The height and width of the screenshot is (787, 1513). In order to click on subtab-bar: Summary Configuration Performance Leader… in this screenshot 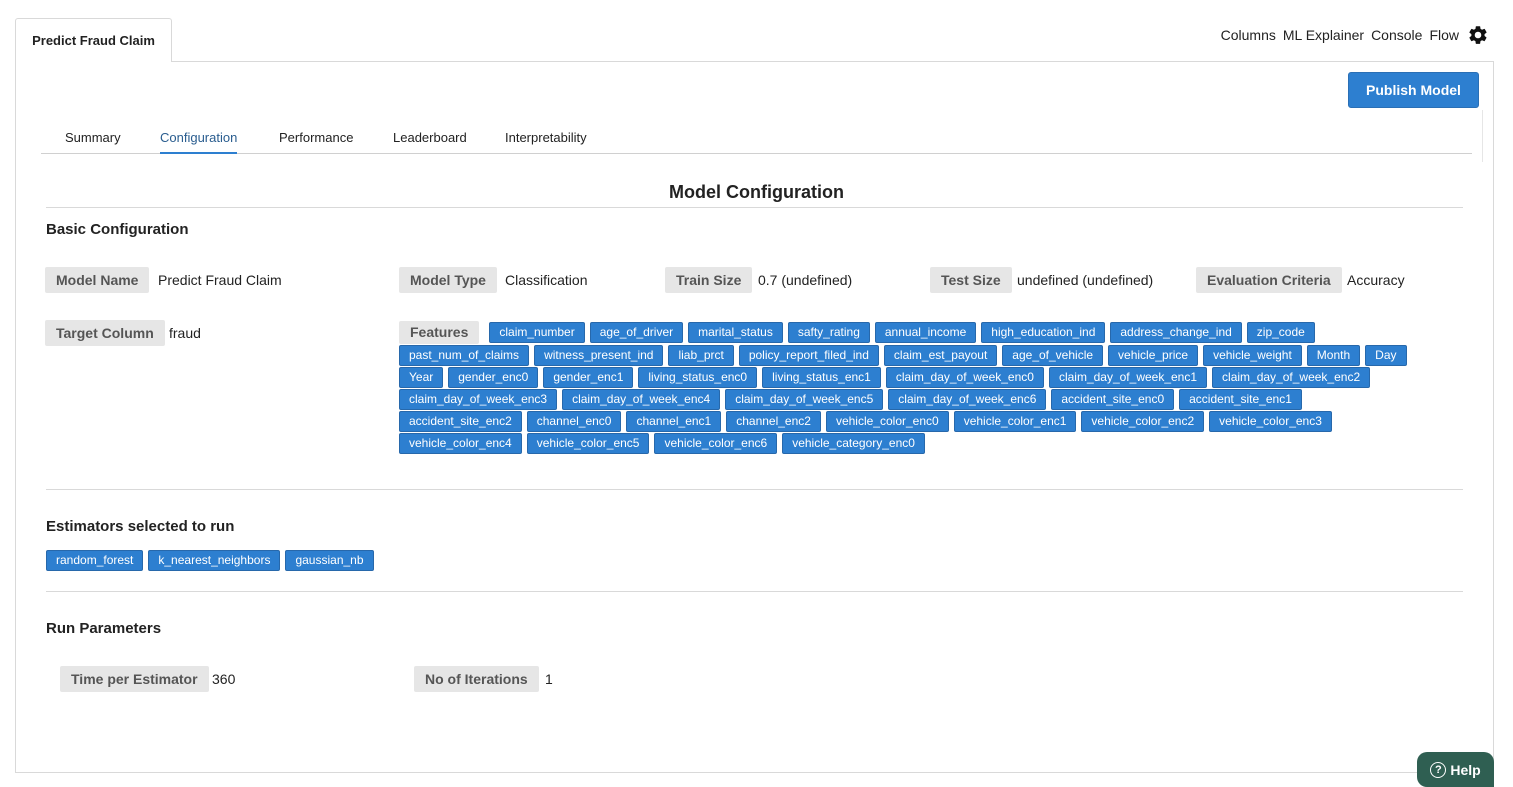, I will do `click(756, 139)`.